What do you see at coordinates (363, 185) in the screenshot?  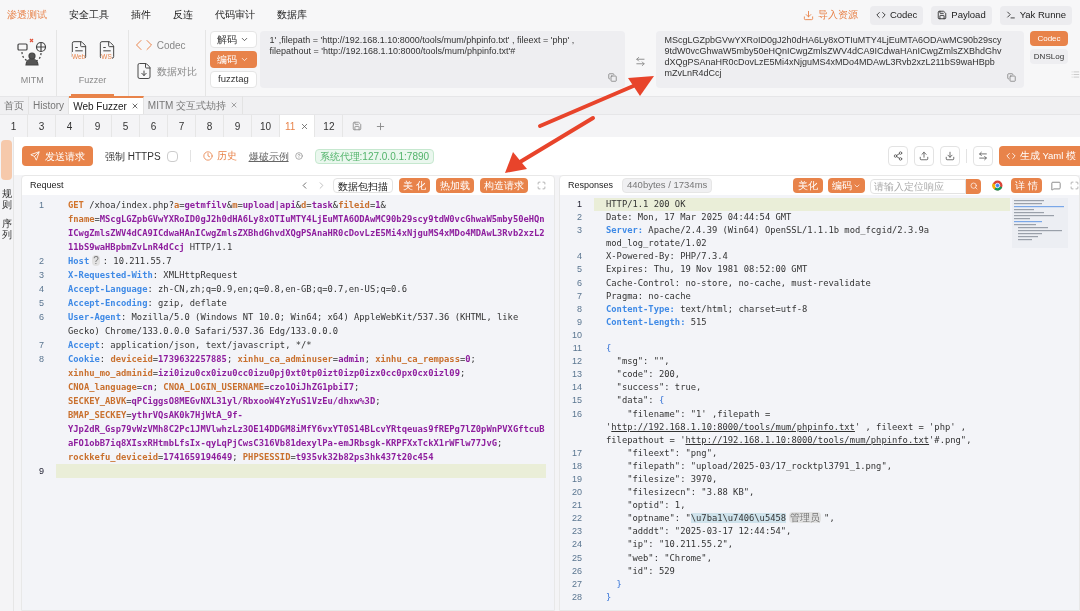 I see `request-tool-button: 数据包扫描` at bounding box center [363, 185].